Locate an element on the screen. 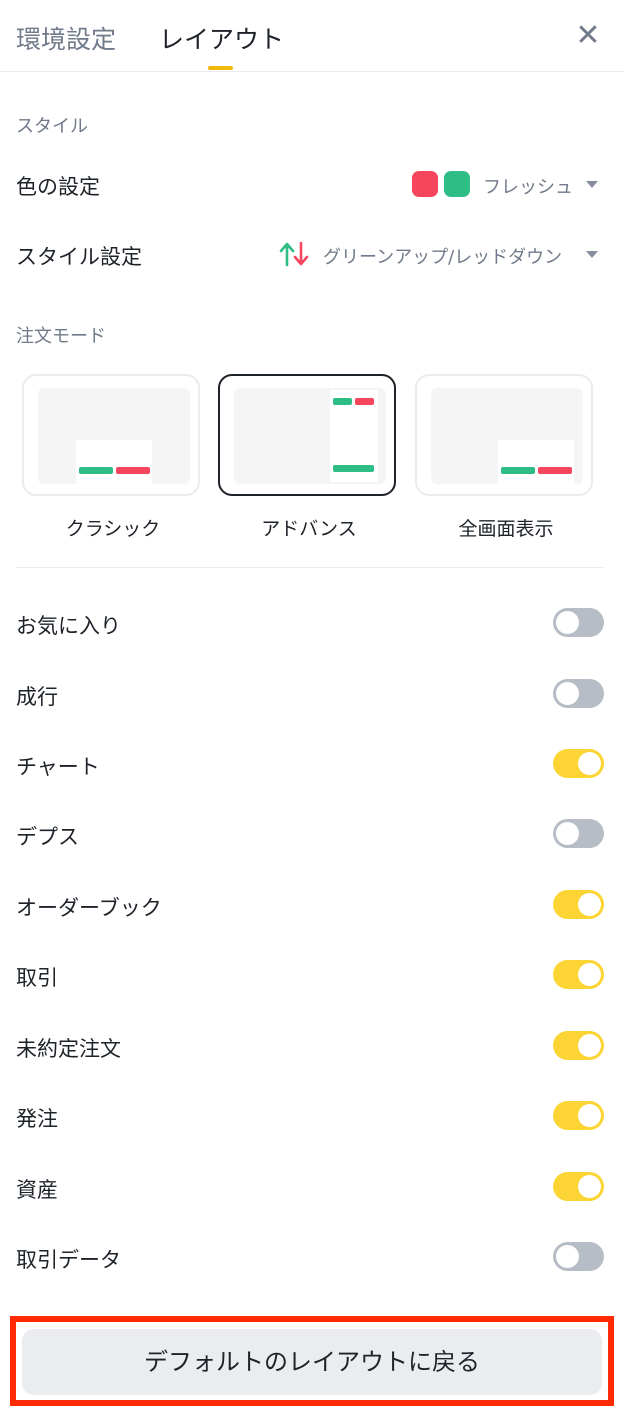  red-color-swatch is located at coordinates (425, 184).